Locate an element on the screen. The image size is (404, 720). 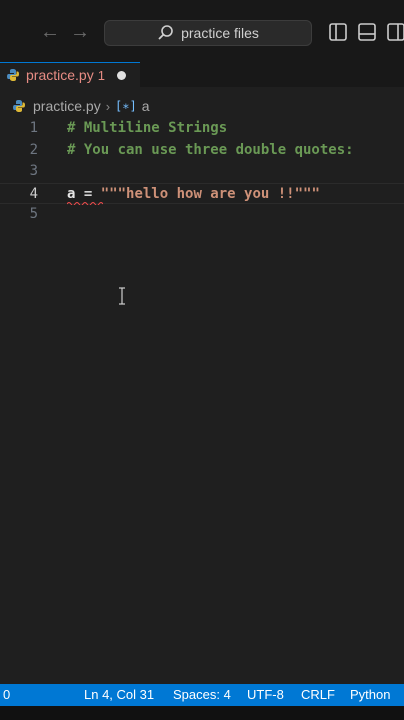
status-encoding: UTF-8 is located at coordinates (265, 695).